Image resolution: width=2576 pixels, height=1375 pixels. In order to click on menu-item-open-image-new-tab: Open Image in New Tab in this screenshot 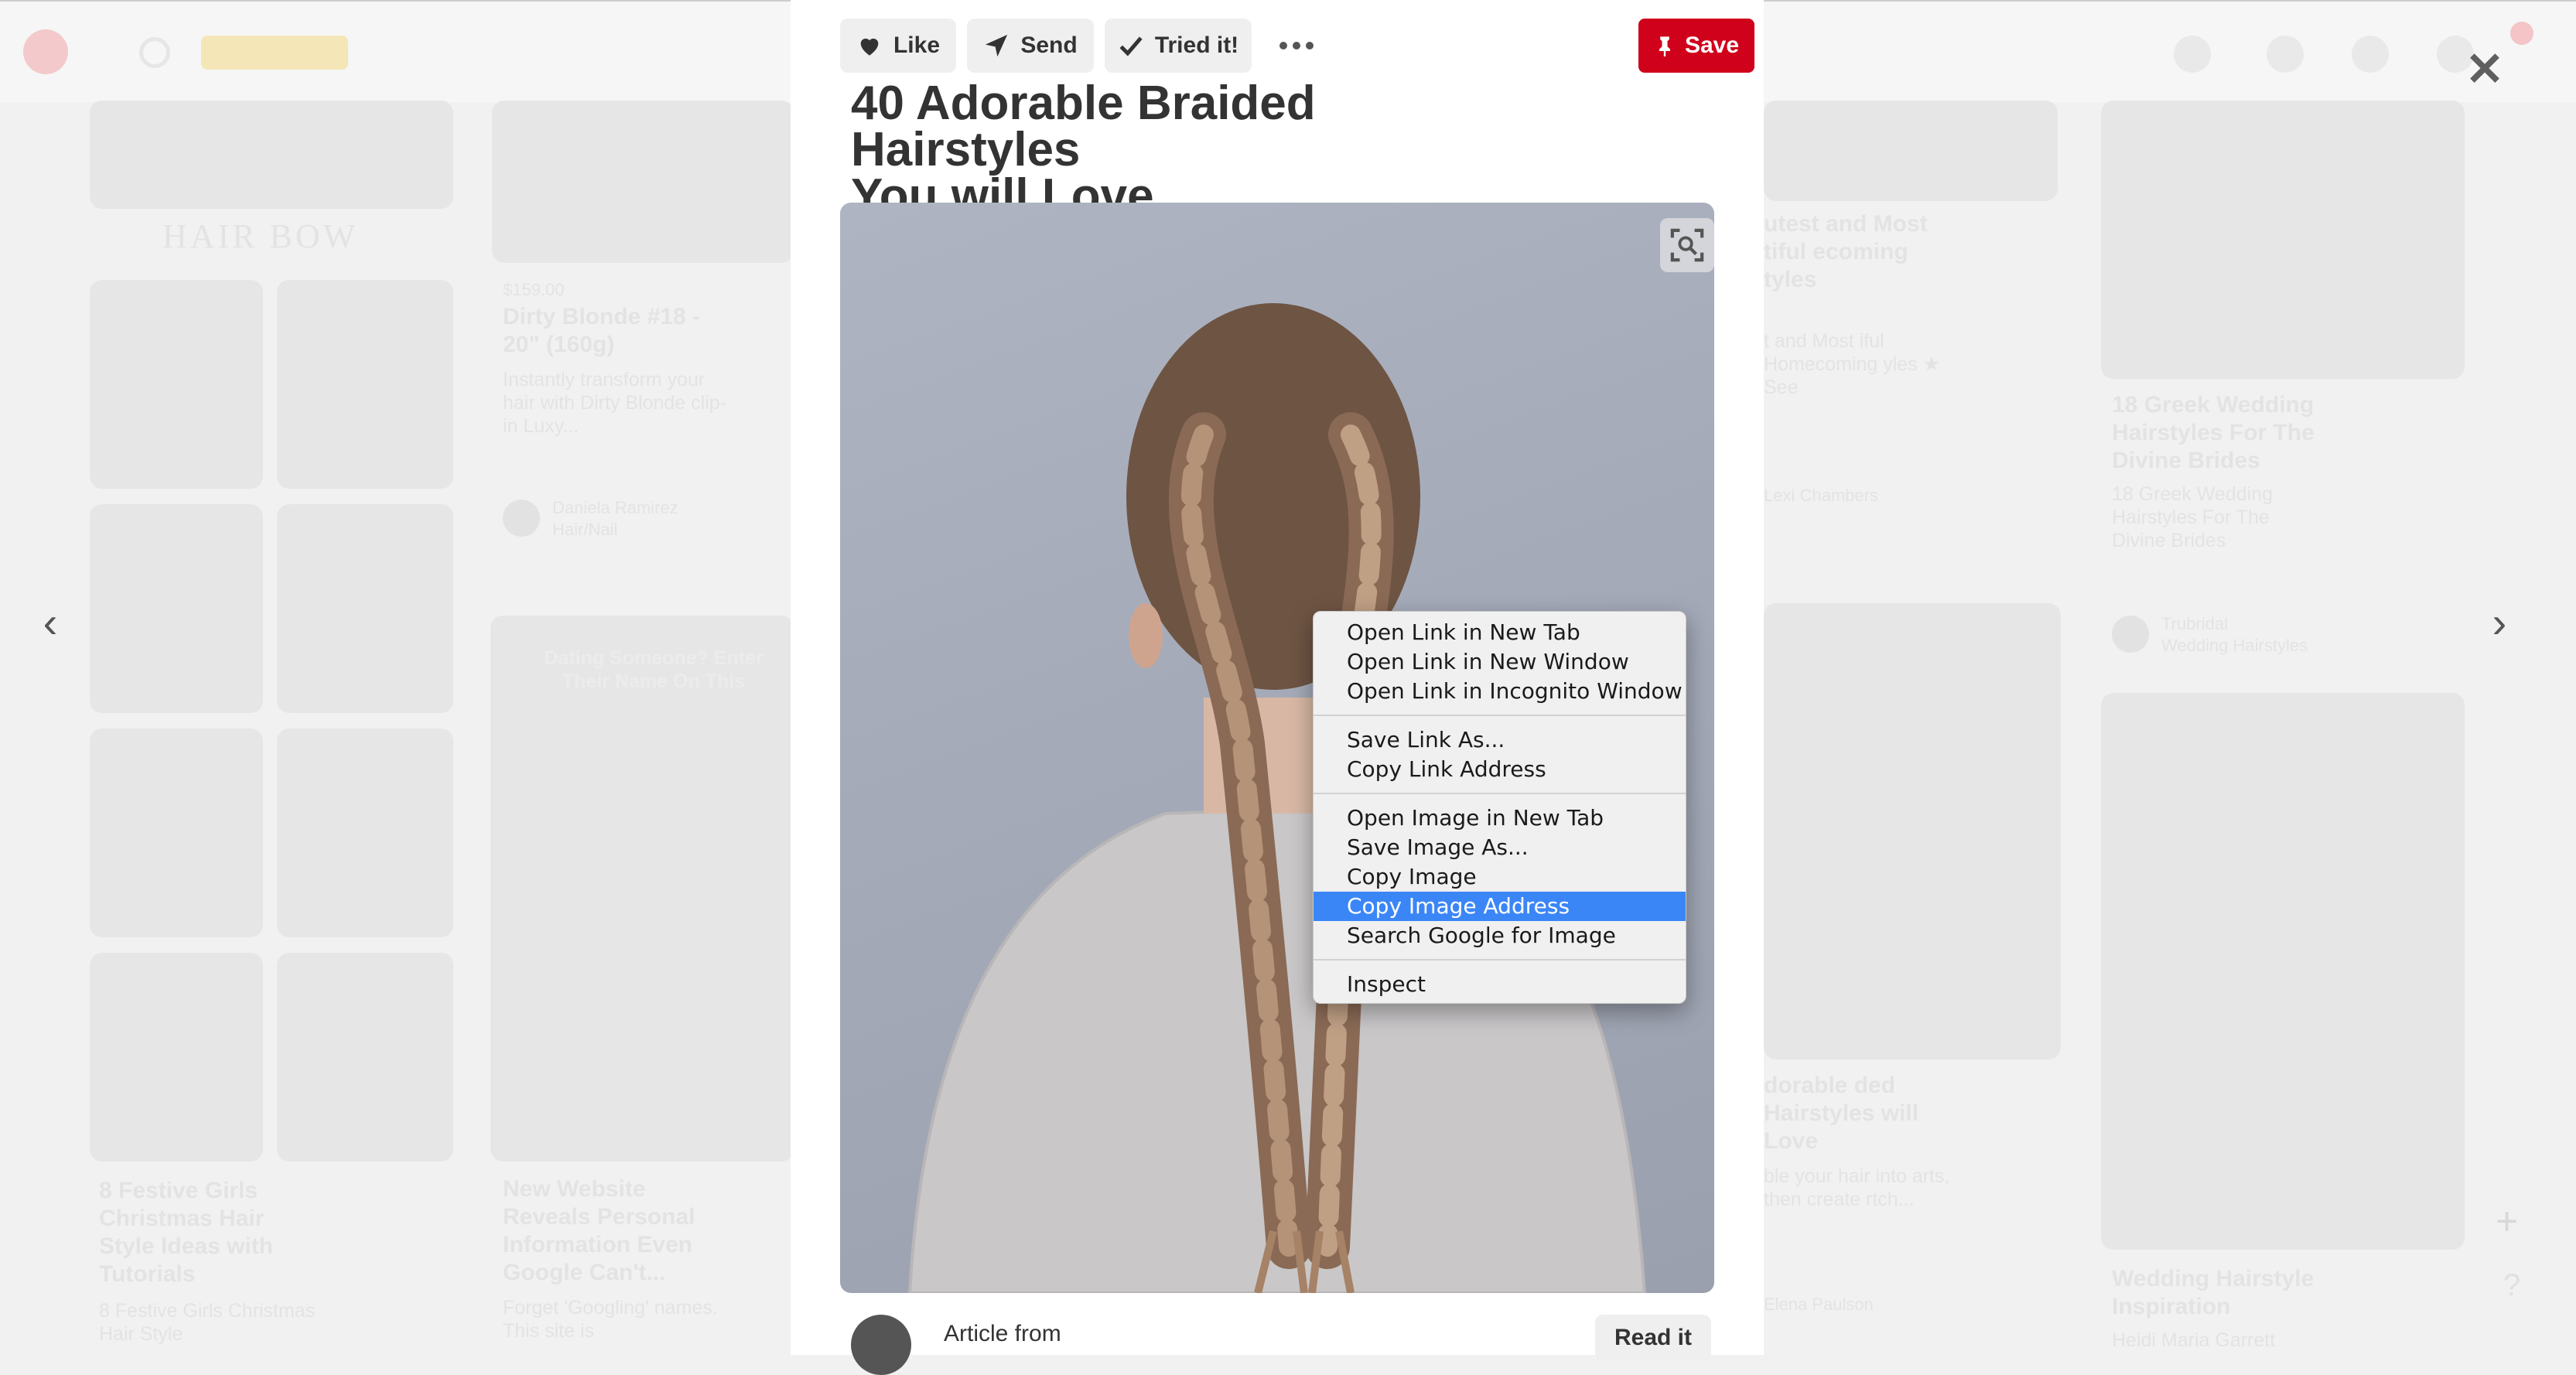, I will do `click(1500, 818)`.